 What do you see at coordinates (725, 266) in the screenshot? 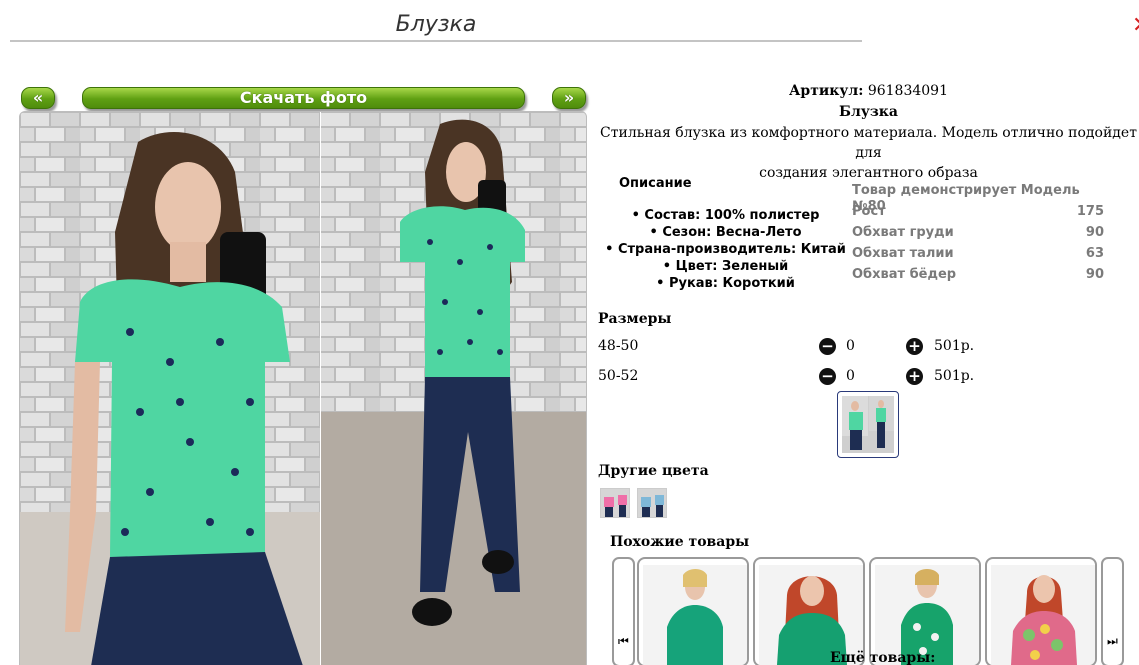
I see `details-item: Цвет: Зеленый` at bounding box center [725, 266].